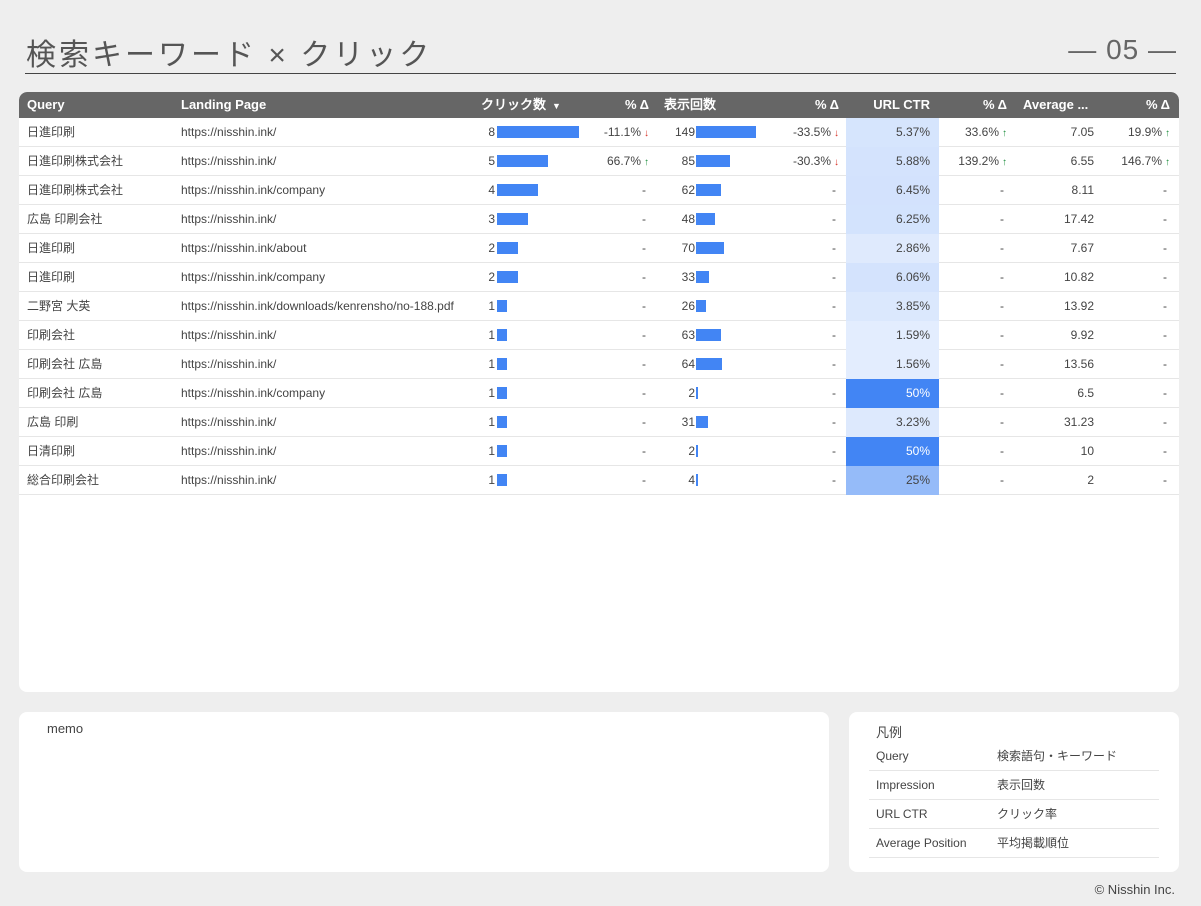  I want to click on impressions-cell: 64, so click(688, 364).